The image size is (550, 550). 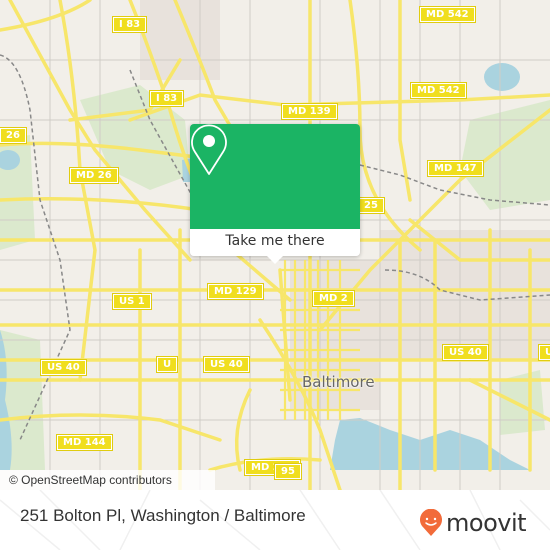 What do you see at coordinates (235, 291) in the screenshot?
I see `road-shield: MD 129` at bounding box center [235, 291].